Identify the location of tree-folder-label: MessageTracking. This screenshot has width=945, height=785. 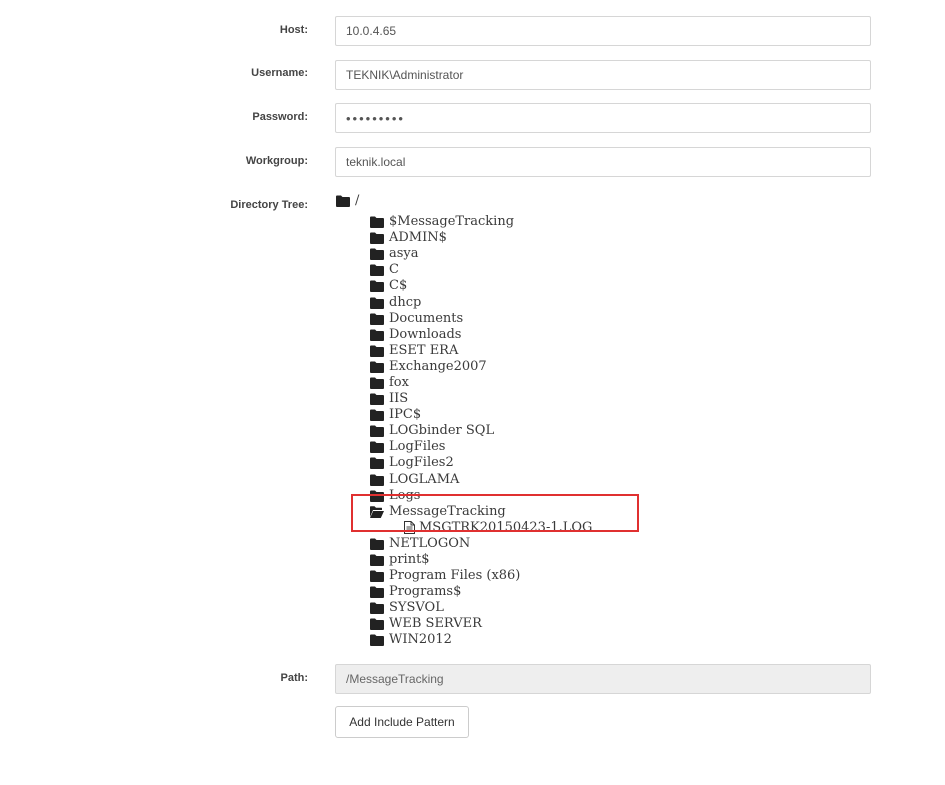
(447, 511).